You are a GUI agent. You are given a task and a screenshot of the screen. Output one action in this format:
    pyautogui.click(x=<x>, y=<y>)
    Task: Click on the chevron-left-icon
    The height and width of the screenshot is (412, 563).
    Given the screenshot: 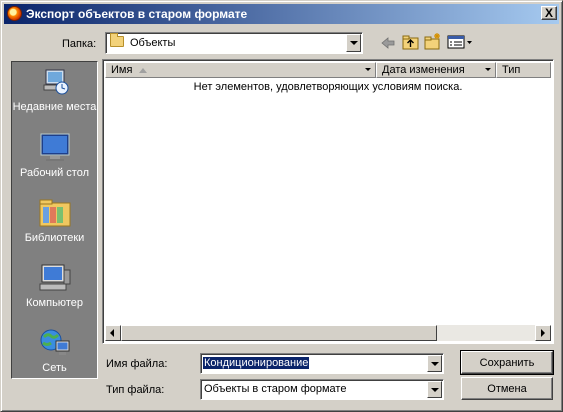 What is the action you would take?
    pyautogui.click(x=112, y=333)
    